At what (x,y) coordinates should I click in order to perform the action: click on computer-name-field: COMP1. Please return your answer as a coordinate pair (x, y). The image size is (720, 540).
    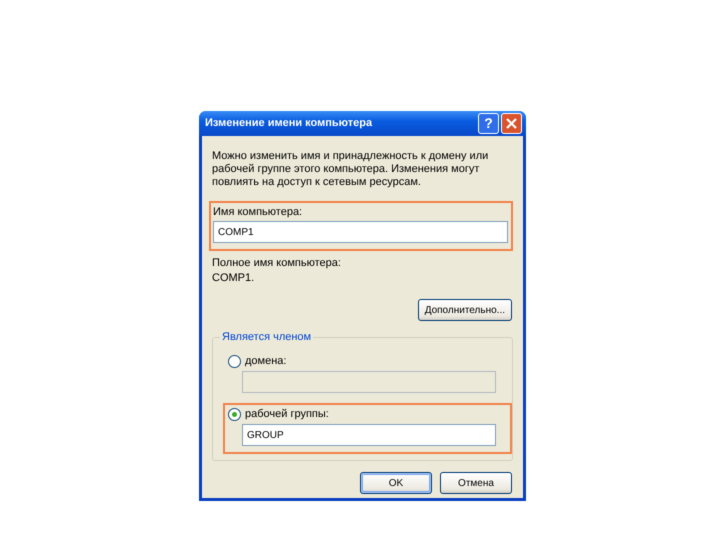
    Looking at the image, I should click on (360, 232).